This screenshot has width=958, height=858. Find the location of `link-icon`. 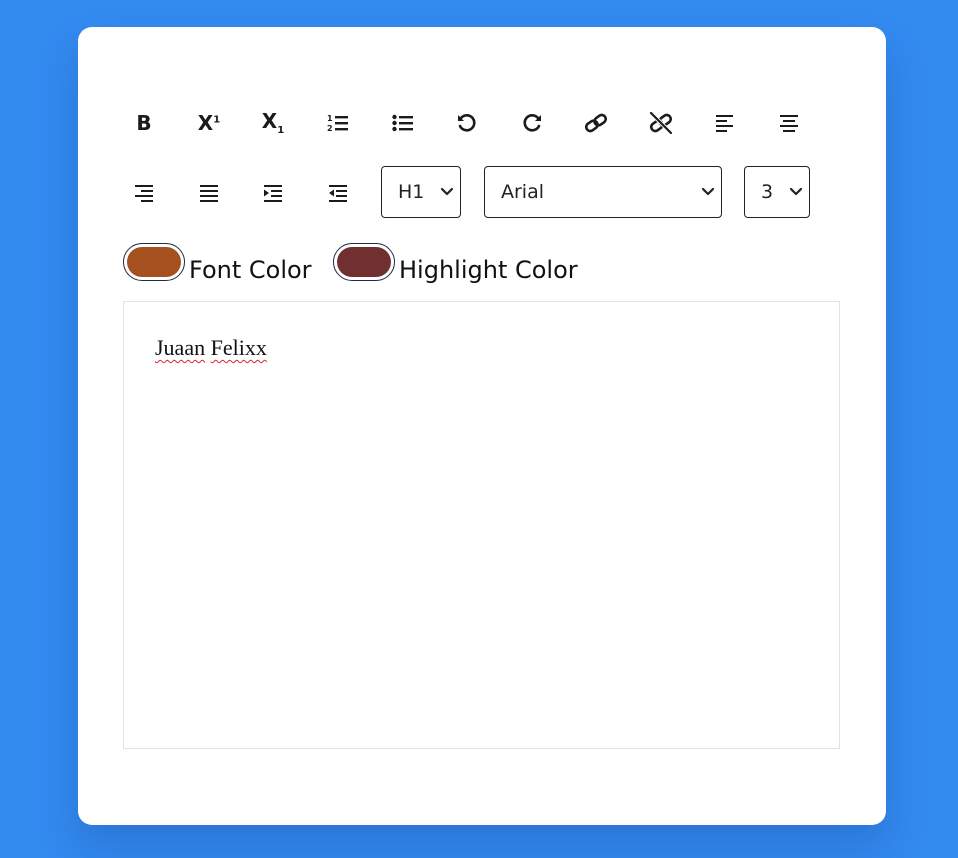

link-icon is located at coordinates (596, 123).